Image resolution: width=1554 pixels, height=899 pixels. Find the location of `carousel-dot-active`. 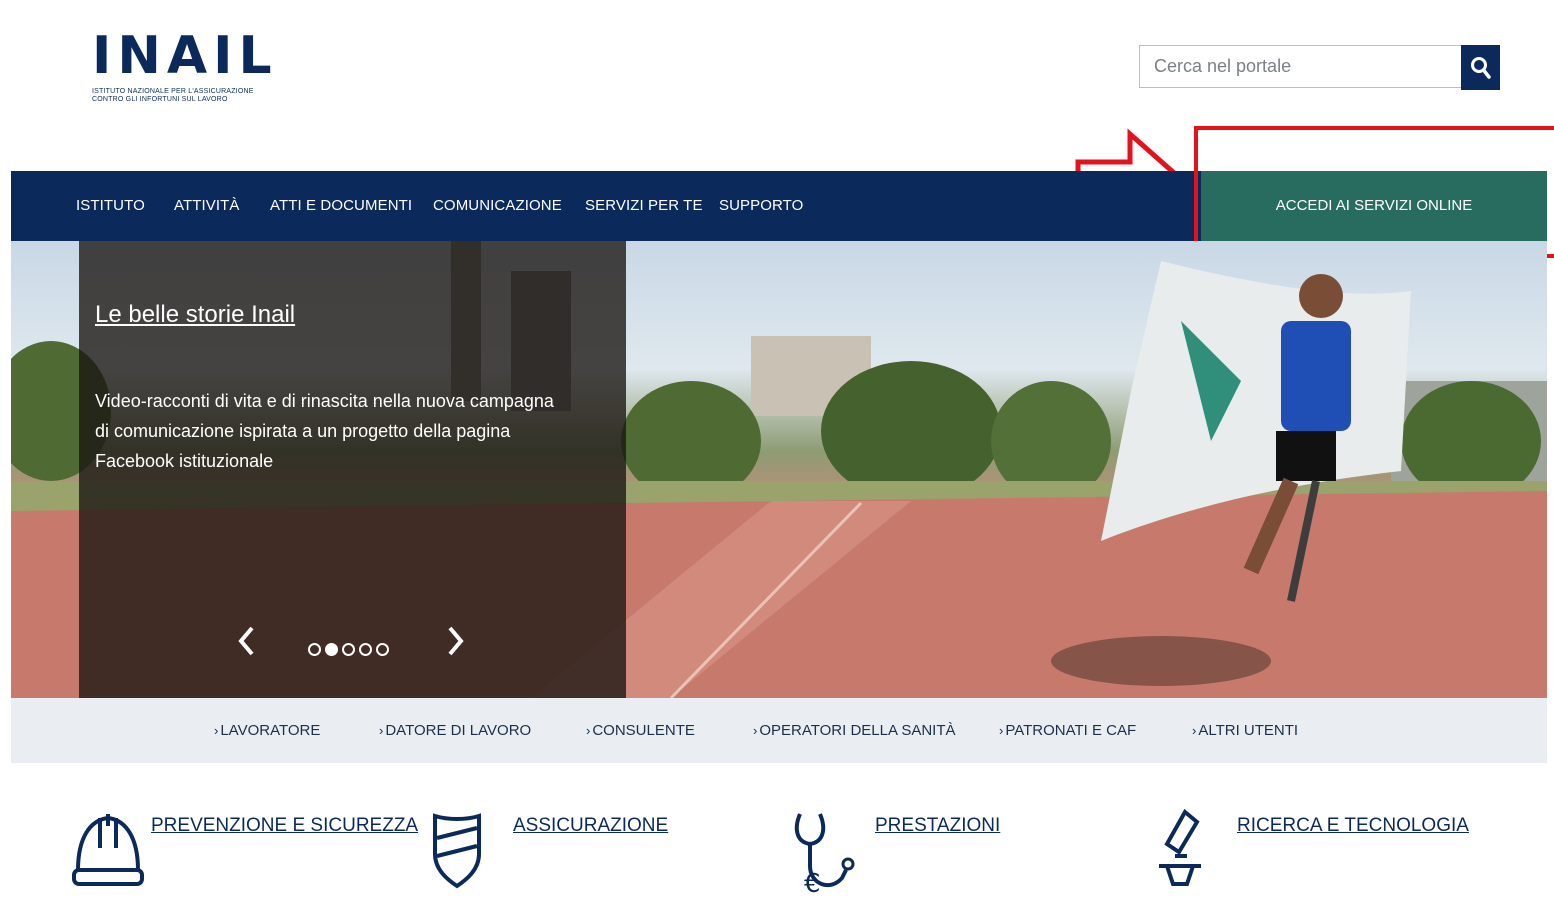

carousel-dot-active is located at coordinates (331, 649).